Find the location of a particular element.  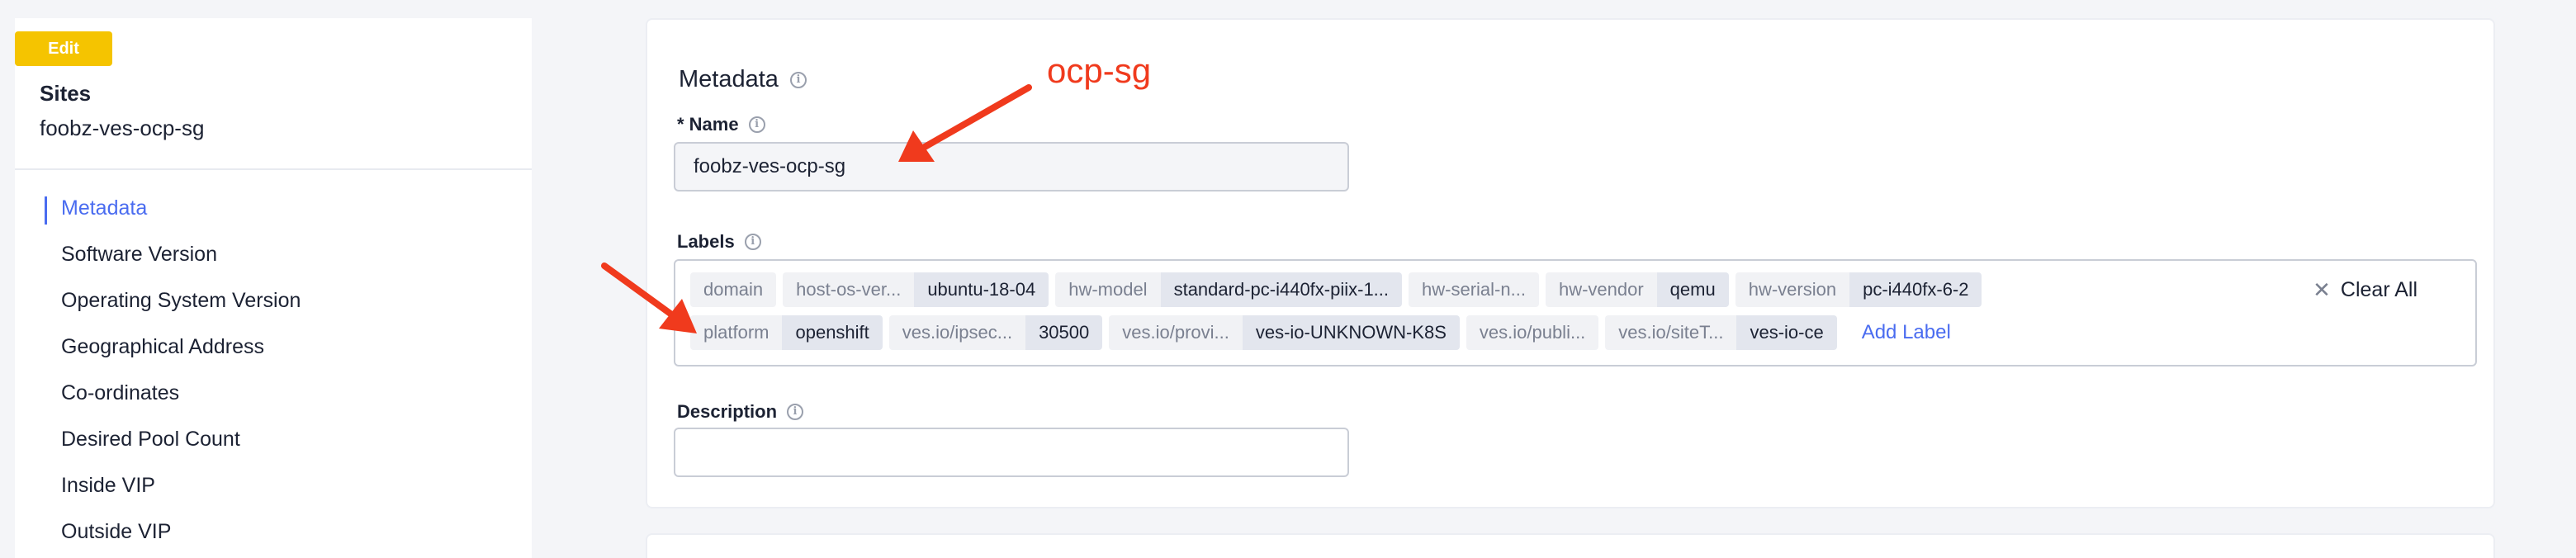

annotation-arrows is located at coordinates (816, 209).